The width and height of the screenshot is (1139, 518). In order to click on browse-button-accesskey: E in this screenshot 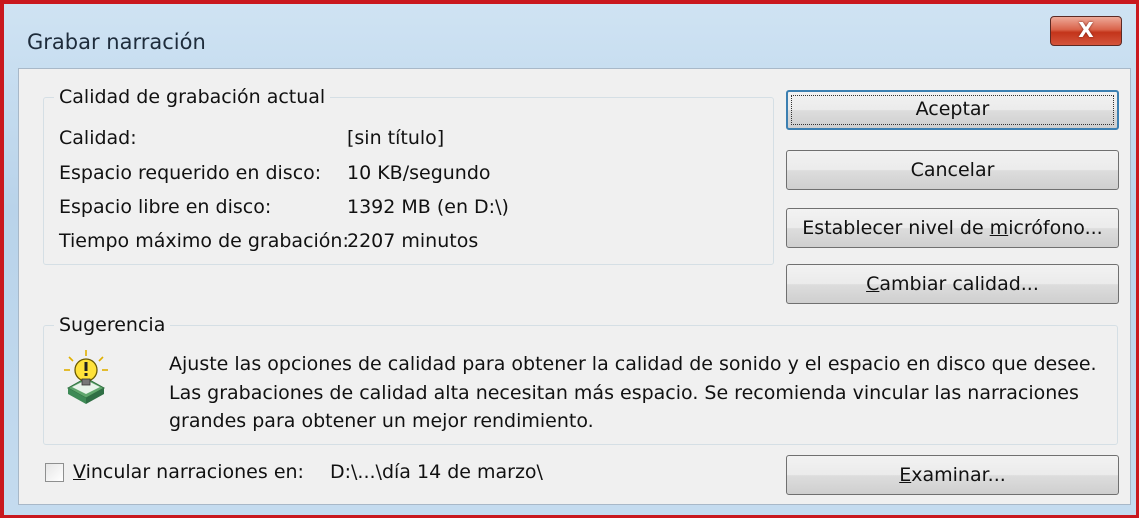, I will do `click(905, 475)`.